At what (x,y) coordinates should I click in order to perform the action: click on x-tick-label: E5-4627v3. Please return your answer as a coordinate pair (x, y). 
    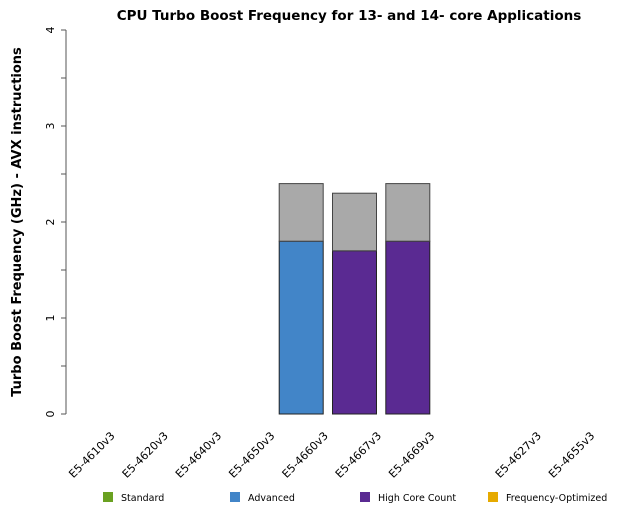
    Looking at the image, I should click on (518, 454).